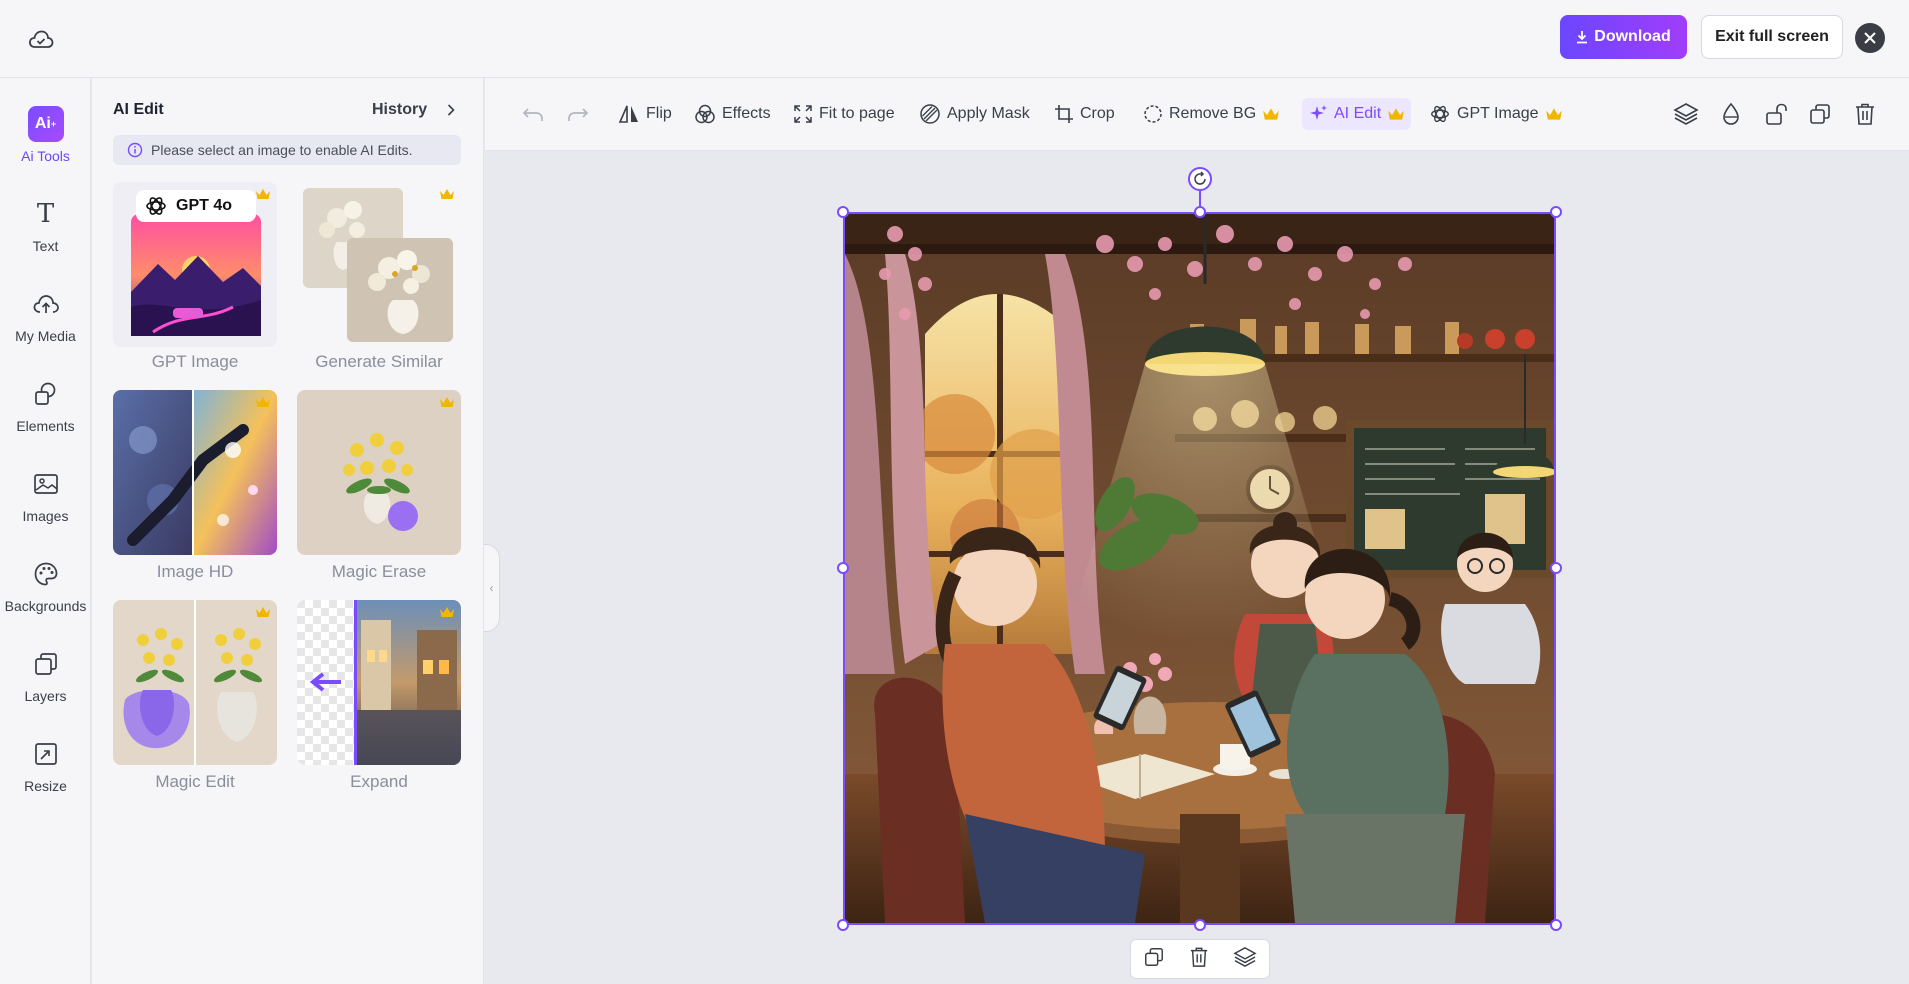  I want to click on sparkle-icon, so click(1318, 112).